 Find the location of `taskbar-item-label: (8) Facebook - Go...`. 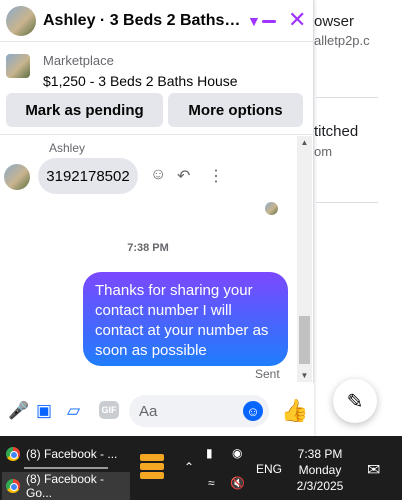

taskbar-item-label: (8) Facebook - Go... is located at coordinates (65, 486).